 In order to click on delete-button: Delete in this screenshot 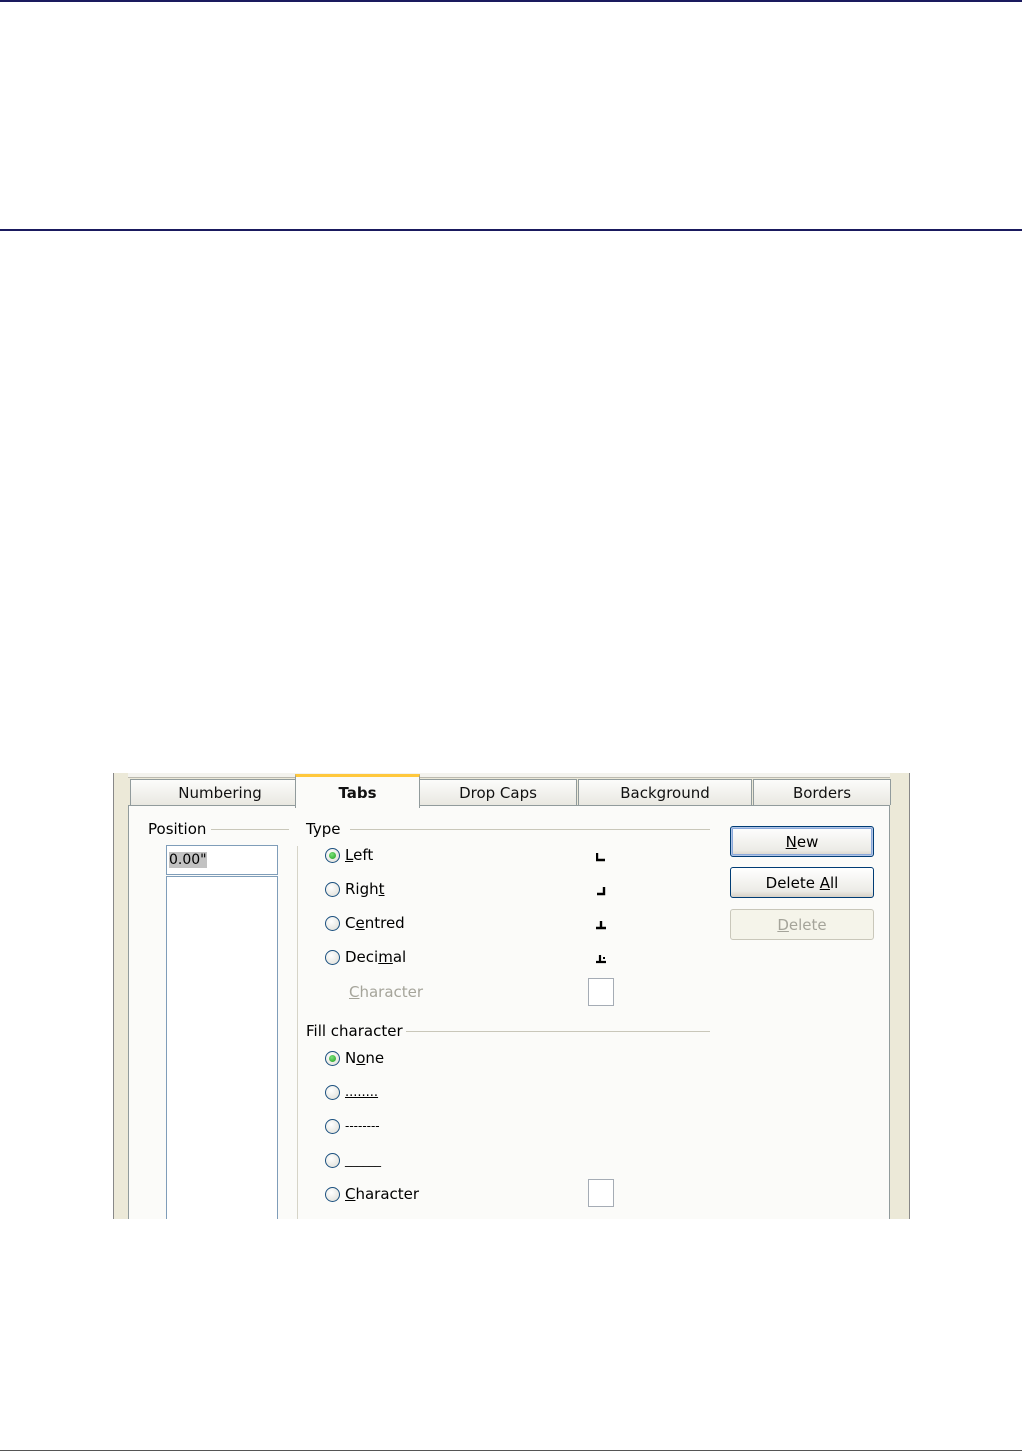, I will do `click(802, 924)`.